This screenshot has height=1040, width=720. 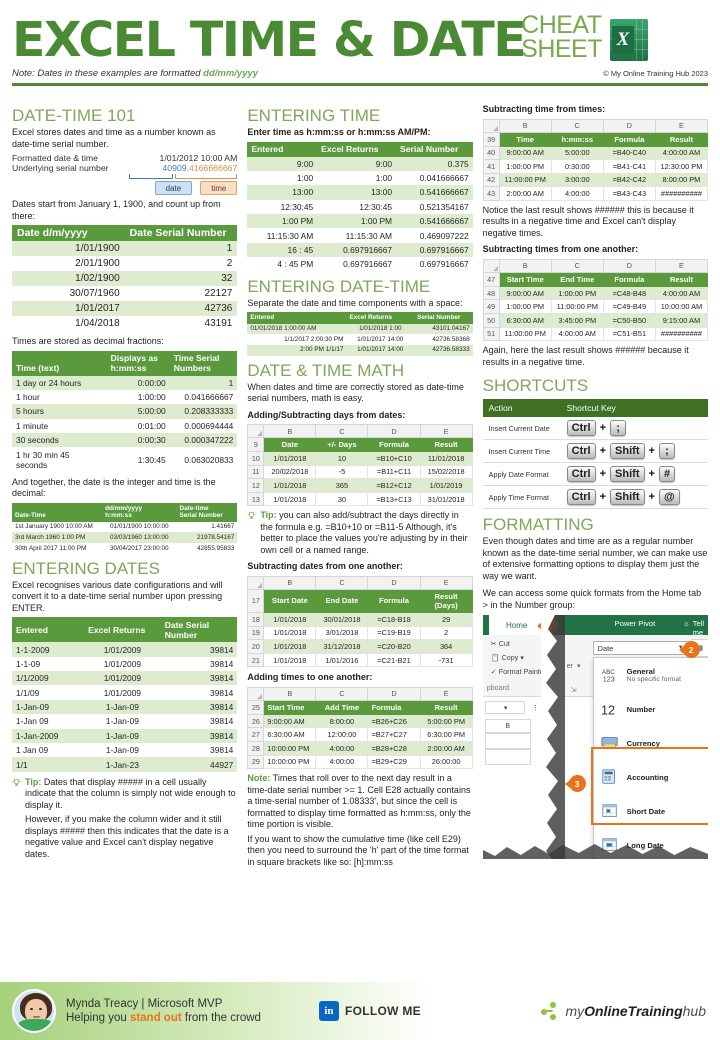 I want to click on cell: 43101.04167, so click(x=443, y=329).